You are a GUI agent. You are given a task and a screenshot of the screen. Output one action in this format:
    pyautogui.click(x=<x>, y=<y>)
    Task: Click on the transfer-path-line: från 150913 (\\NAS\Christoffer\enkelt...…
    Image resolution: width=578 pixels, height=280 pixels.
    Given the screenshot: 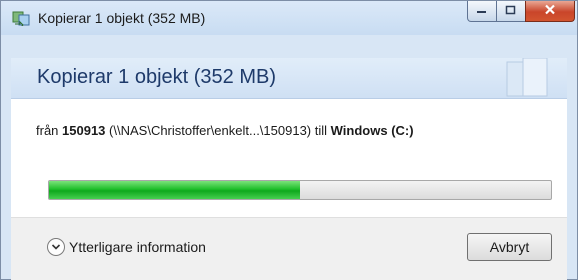 What is the action you would take?
    pyautogui.click(x=225, y=130)
    